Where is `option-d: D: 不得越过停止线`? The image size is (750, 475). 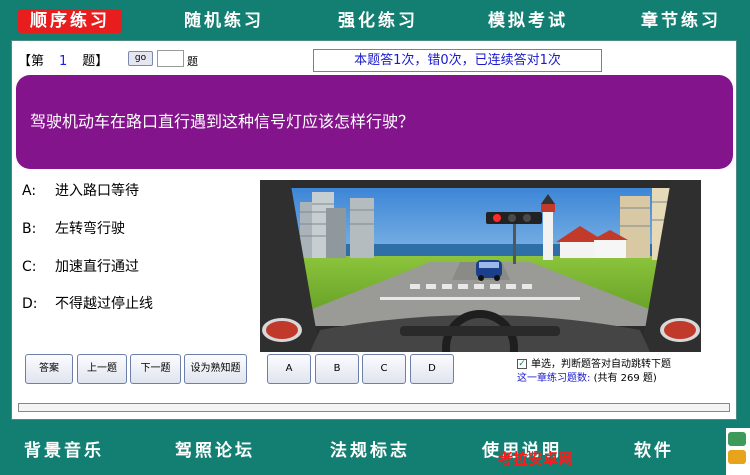 option-d: D: 不得越过停止线 is located at coordinates (87, 303).